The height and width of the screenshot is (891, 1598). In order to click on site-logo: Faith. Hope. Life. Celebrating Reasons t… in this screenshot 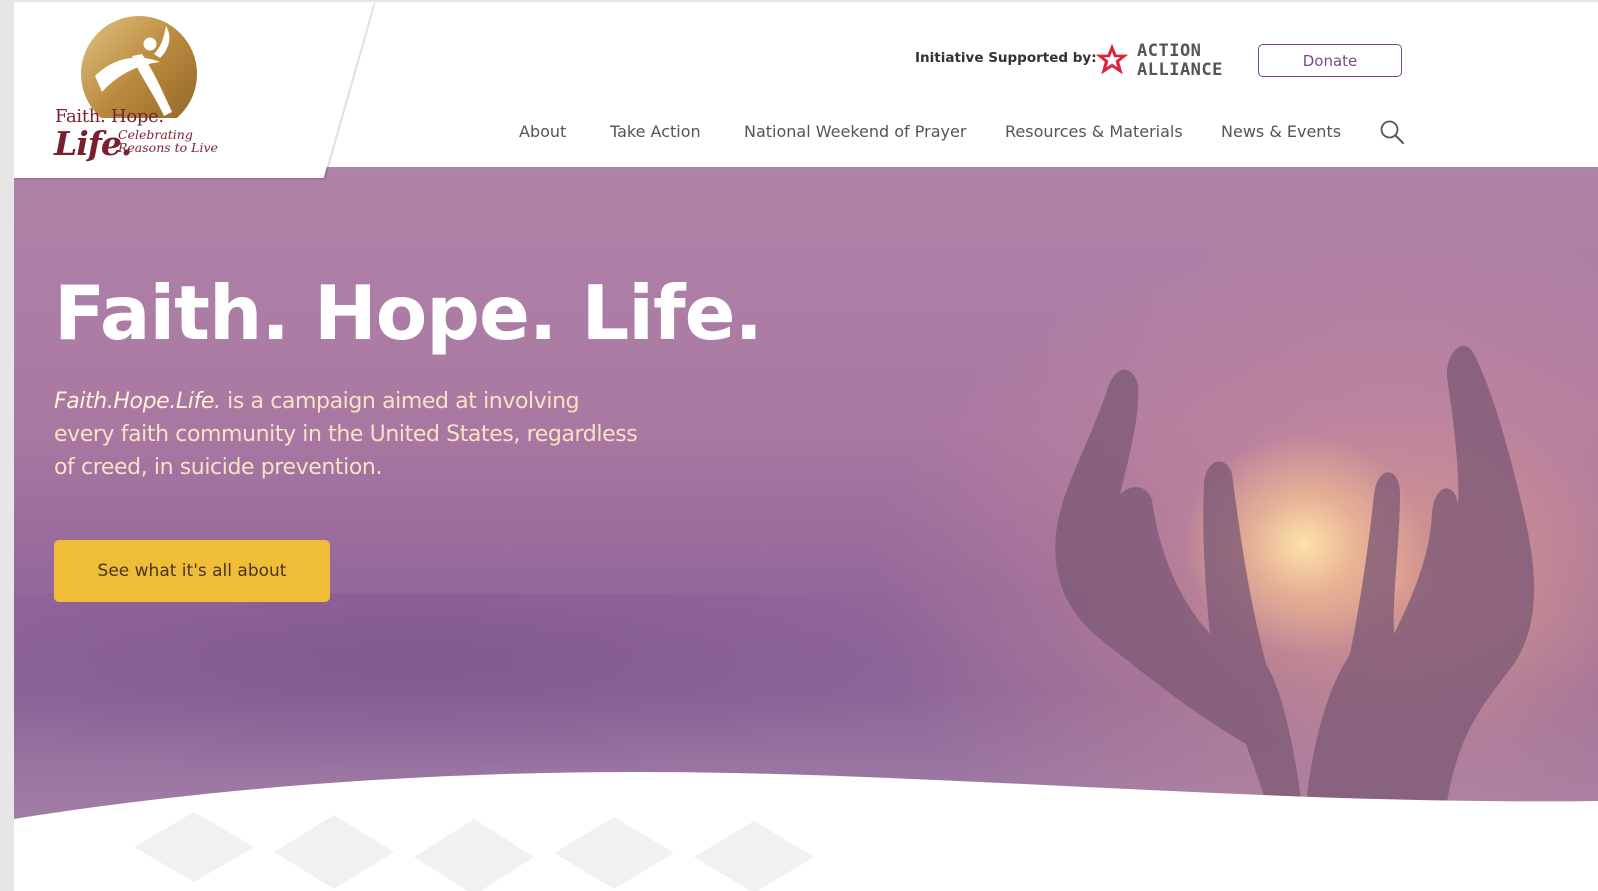, I will do `click(194, 90)`.